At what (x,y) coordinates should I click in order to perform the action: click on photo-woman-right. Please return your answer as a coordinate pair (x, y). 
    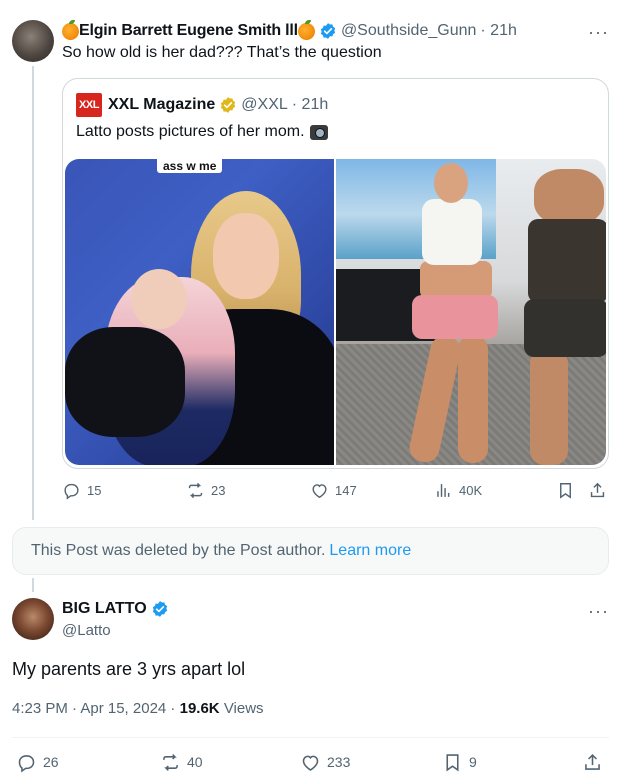
    Looking at the image, I should click on (565, 312).